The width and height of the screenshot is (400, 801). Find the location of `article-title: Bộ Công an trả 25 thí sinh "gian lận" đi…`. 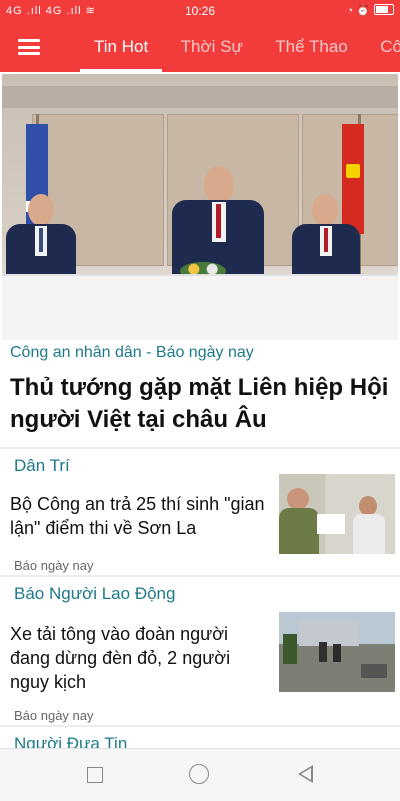

article-title: Bộ Công an trả 25 thí sinh "gian lận" đi… is located at coordinates (141, 516).